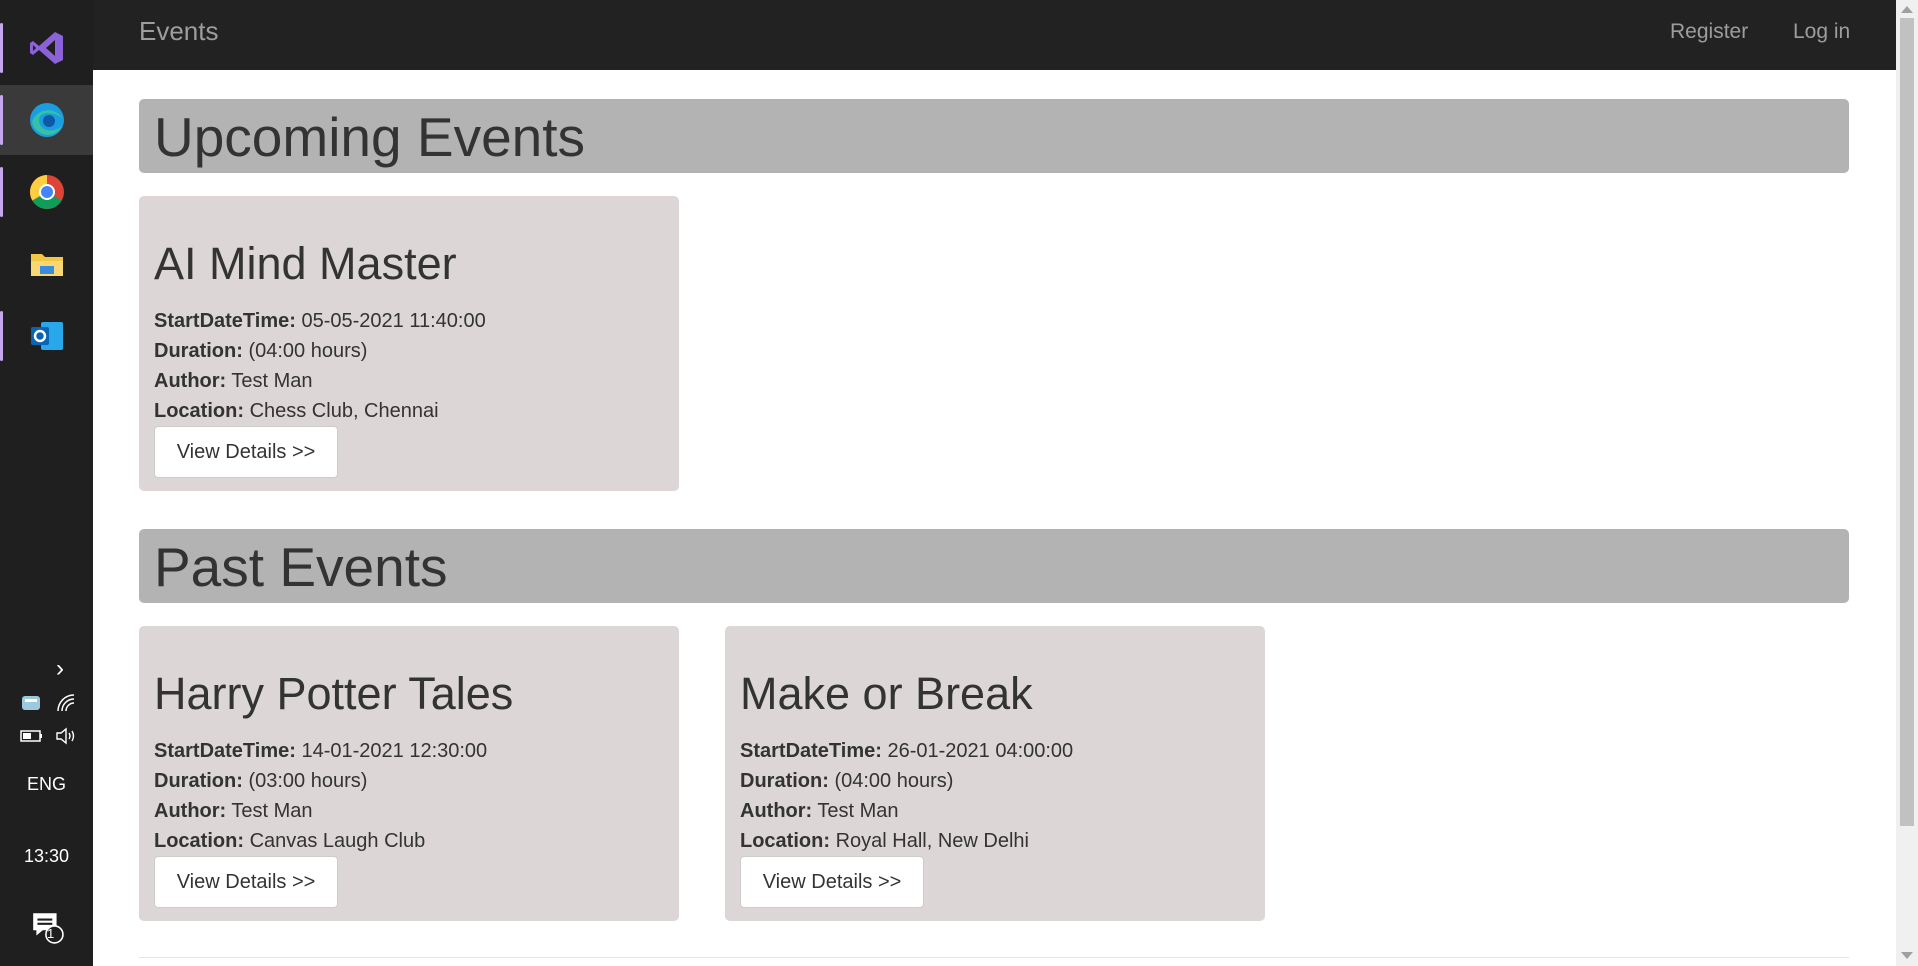 The image size is (1918, 966). I want to click on chrome-icon, so click(46, 192).